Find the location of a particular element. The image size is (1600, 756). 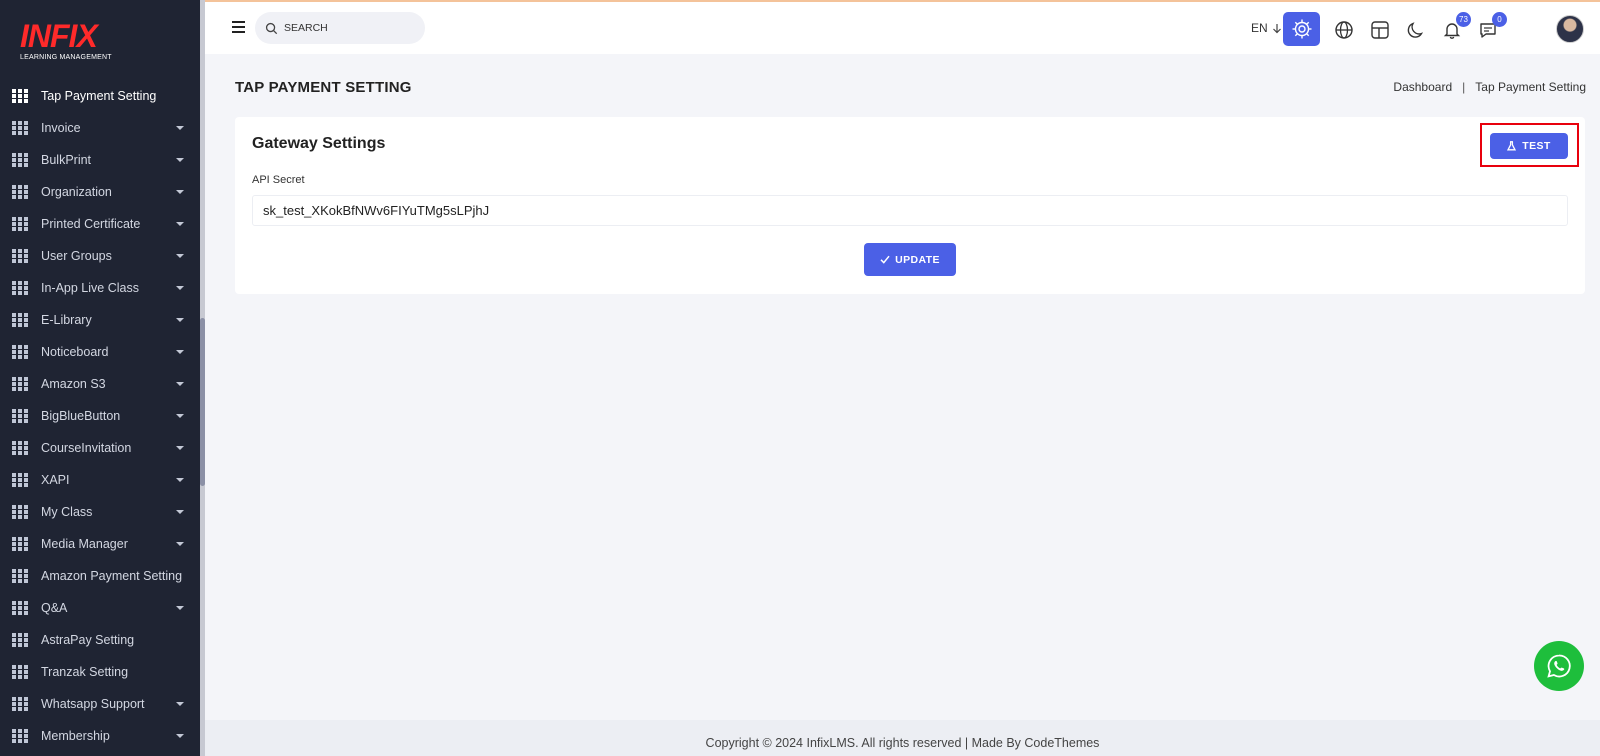

sidebar-scroll-thumb is located at coordinates (202, 402).